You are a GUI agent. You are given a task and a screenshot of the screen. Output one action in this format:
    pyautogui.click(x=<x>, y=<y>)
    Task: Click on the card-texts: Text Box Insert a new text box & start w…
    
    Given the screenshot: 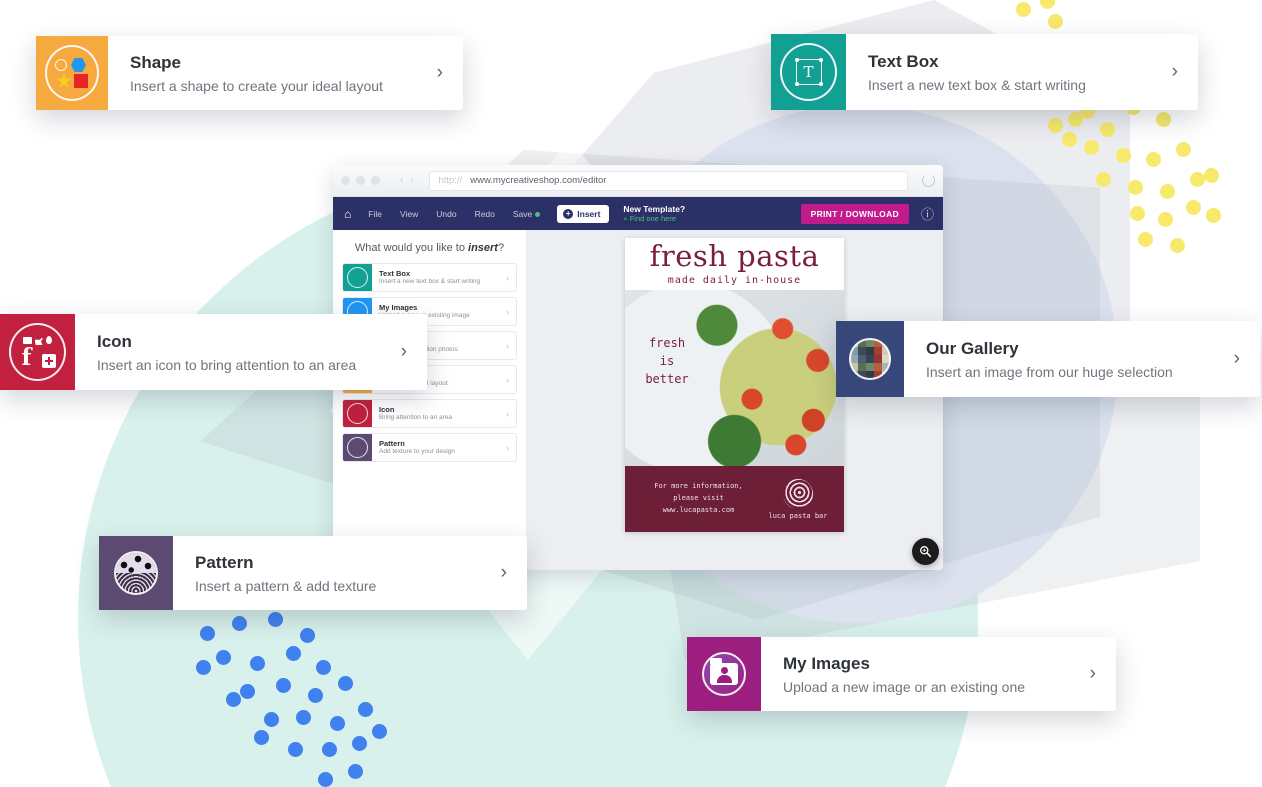 What is the action you would take?
    pyautogui.click(x=1020, y=71)
    